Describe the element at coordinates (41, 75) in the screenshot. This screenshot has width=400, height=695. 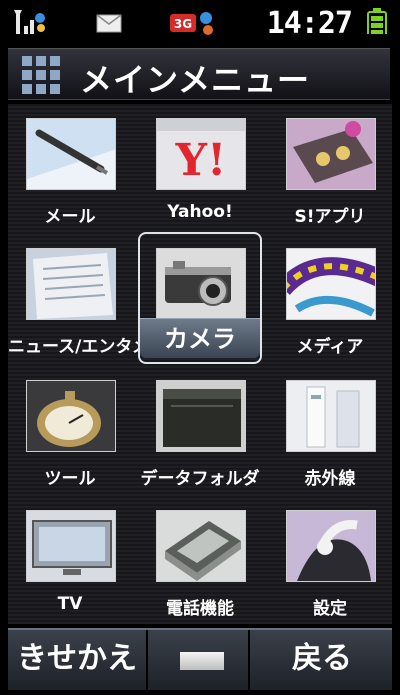
I see `menu-grid-icon` at that location.